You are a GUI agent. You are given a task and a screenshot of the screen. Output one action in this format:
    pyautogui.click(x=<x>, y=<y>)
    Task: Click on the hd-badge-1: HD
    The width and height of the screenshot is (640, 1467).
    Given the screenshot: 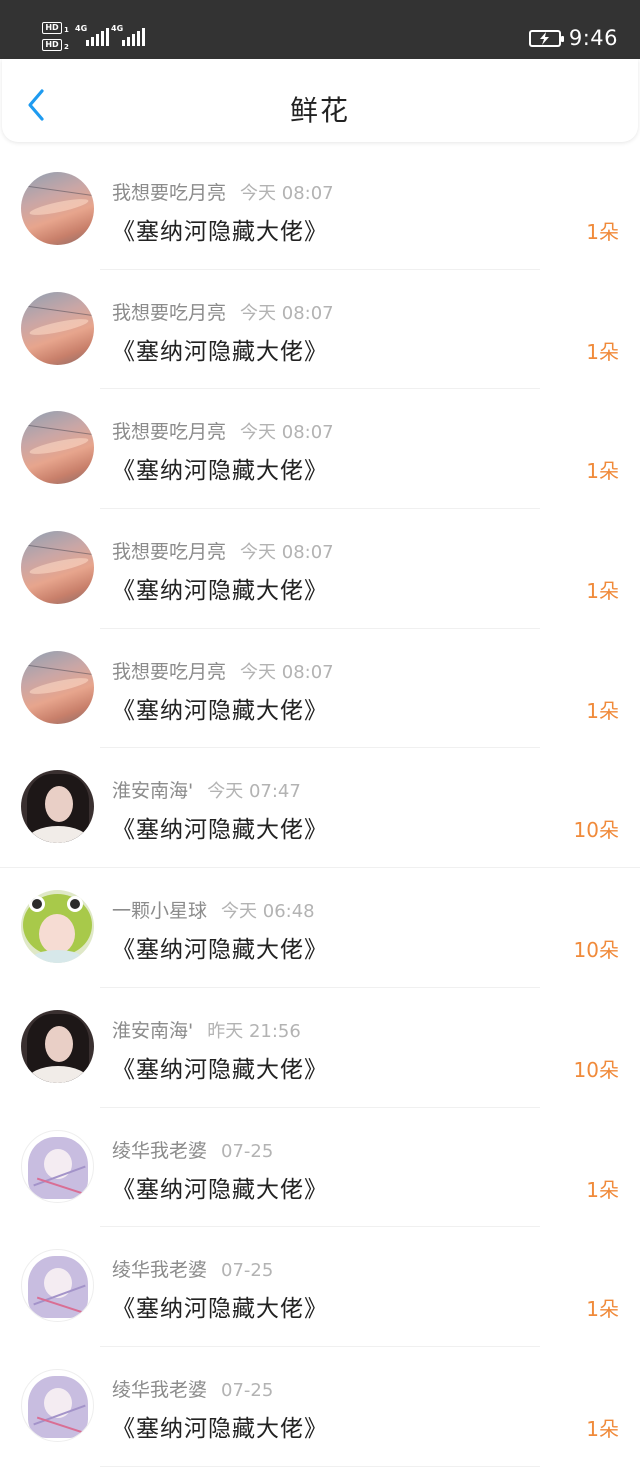 What is the action you would take?
    pyautogui.click(x=52, y=28)
    